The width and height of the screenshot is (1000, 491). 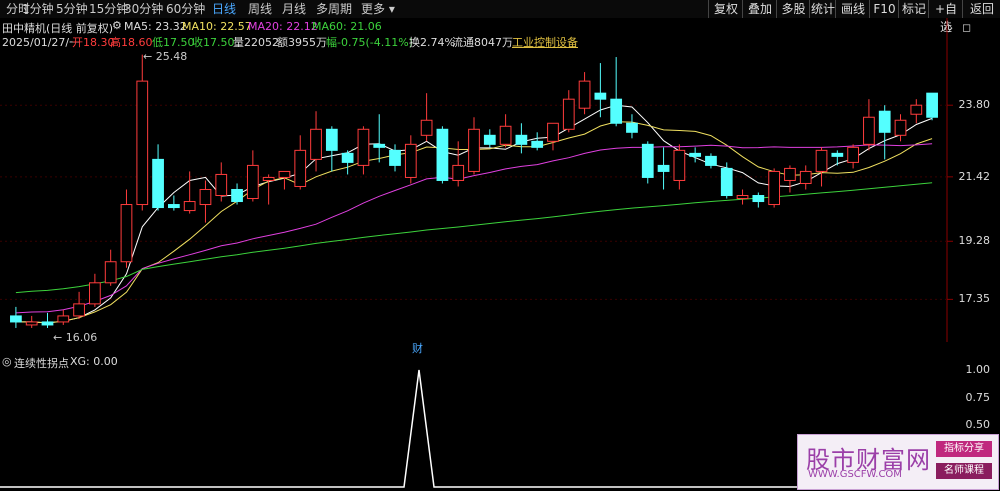 I want to click on indicator-axis-label-1: 0.75, so click(x=978, y=397).